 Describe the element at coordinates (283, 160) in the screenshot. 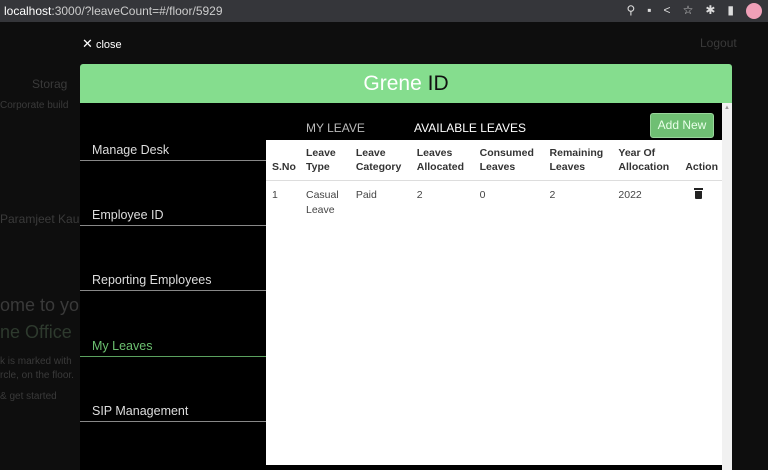

I see `col-sno: S.No` at that location.